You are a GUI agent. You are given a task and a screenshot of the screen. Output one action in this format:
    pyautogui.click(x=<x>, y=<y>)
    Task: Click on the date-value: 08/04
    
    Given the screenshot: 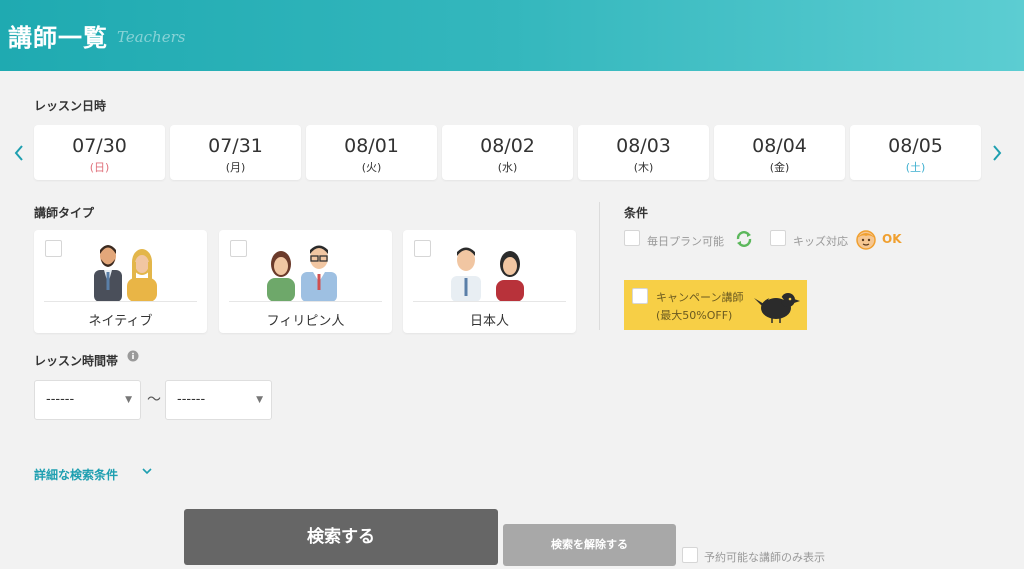 What is the action you would take?
    pyautogui.click(x=779, y=146)
    